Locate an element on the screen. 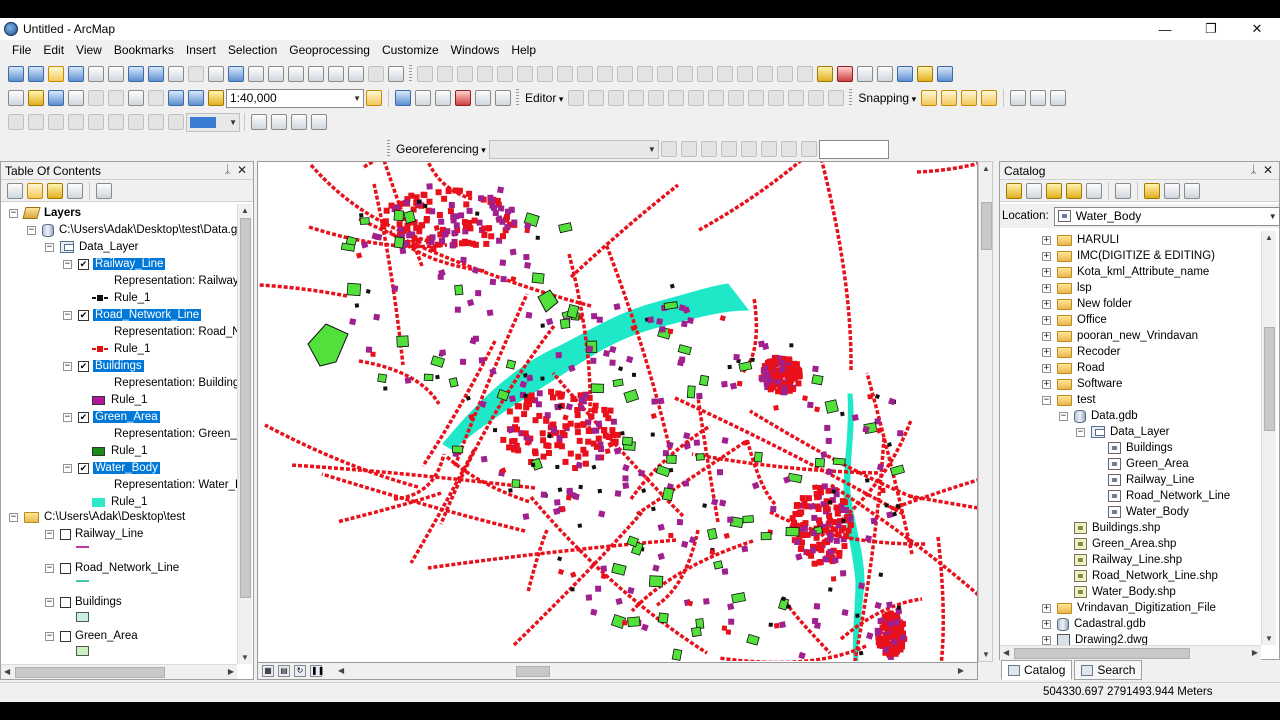 The image size is (1280, 720). menu-selection: Selection is located at coordinates (252, 50).